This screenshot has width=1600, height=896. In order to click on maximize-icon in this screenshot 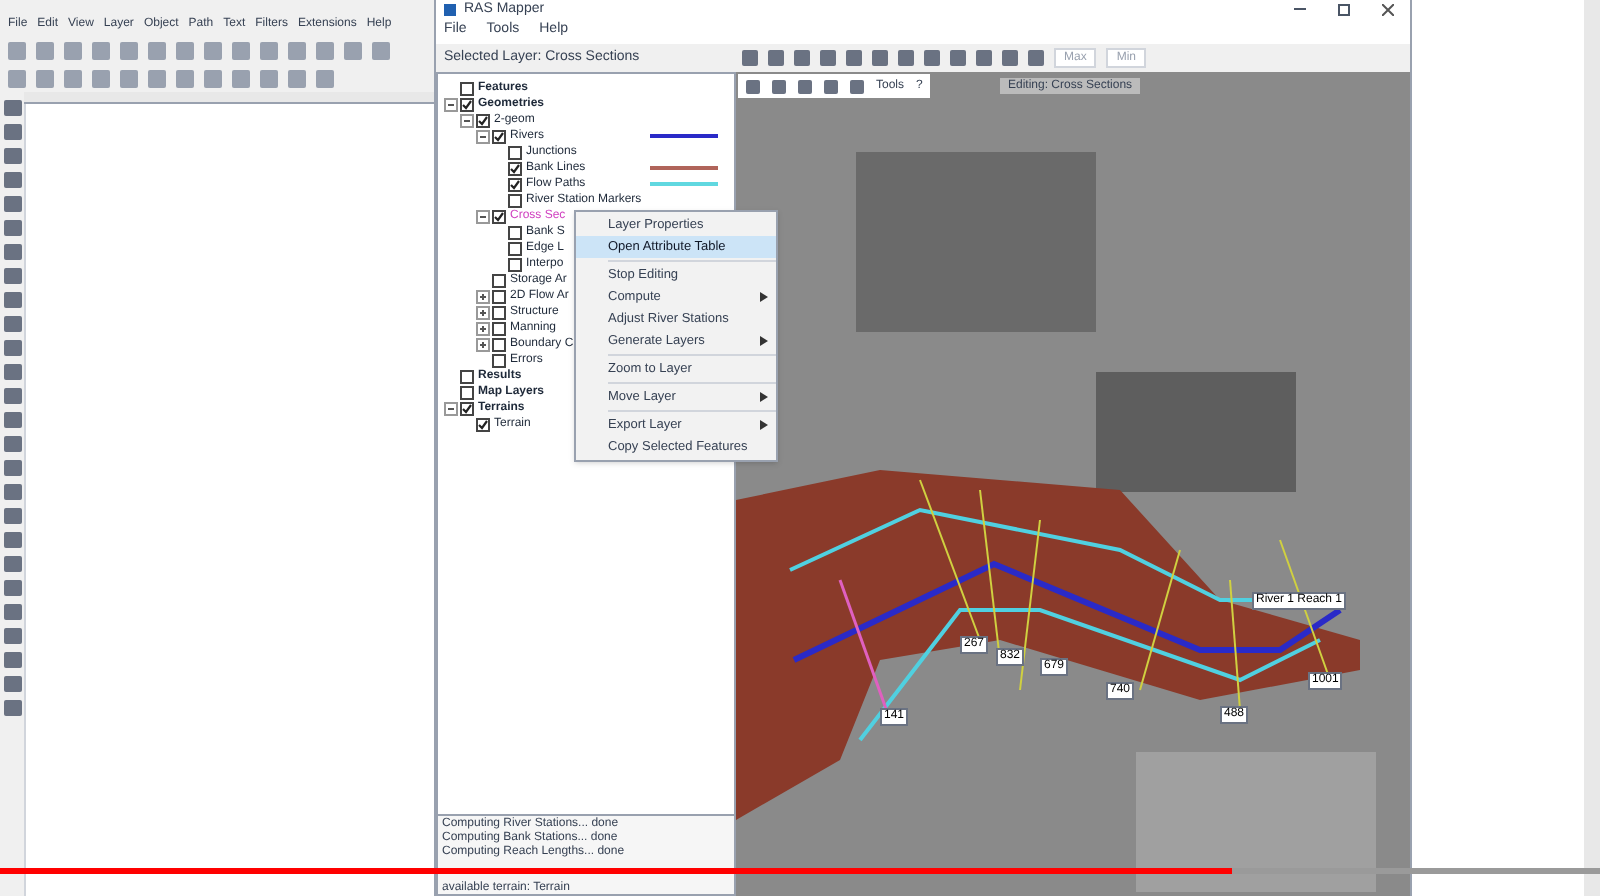, I will do `click(1344, 9)`.